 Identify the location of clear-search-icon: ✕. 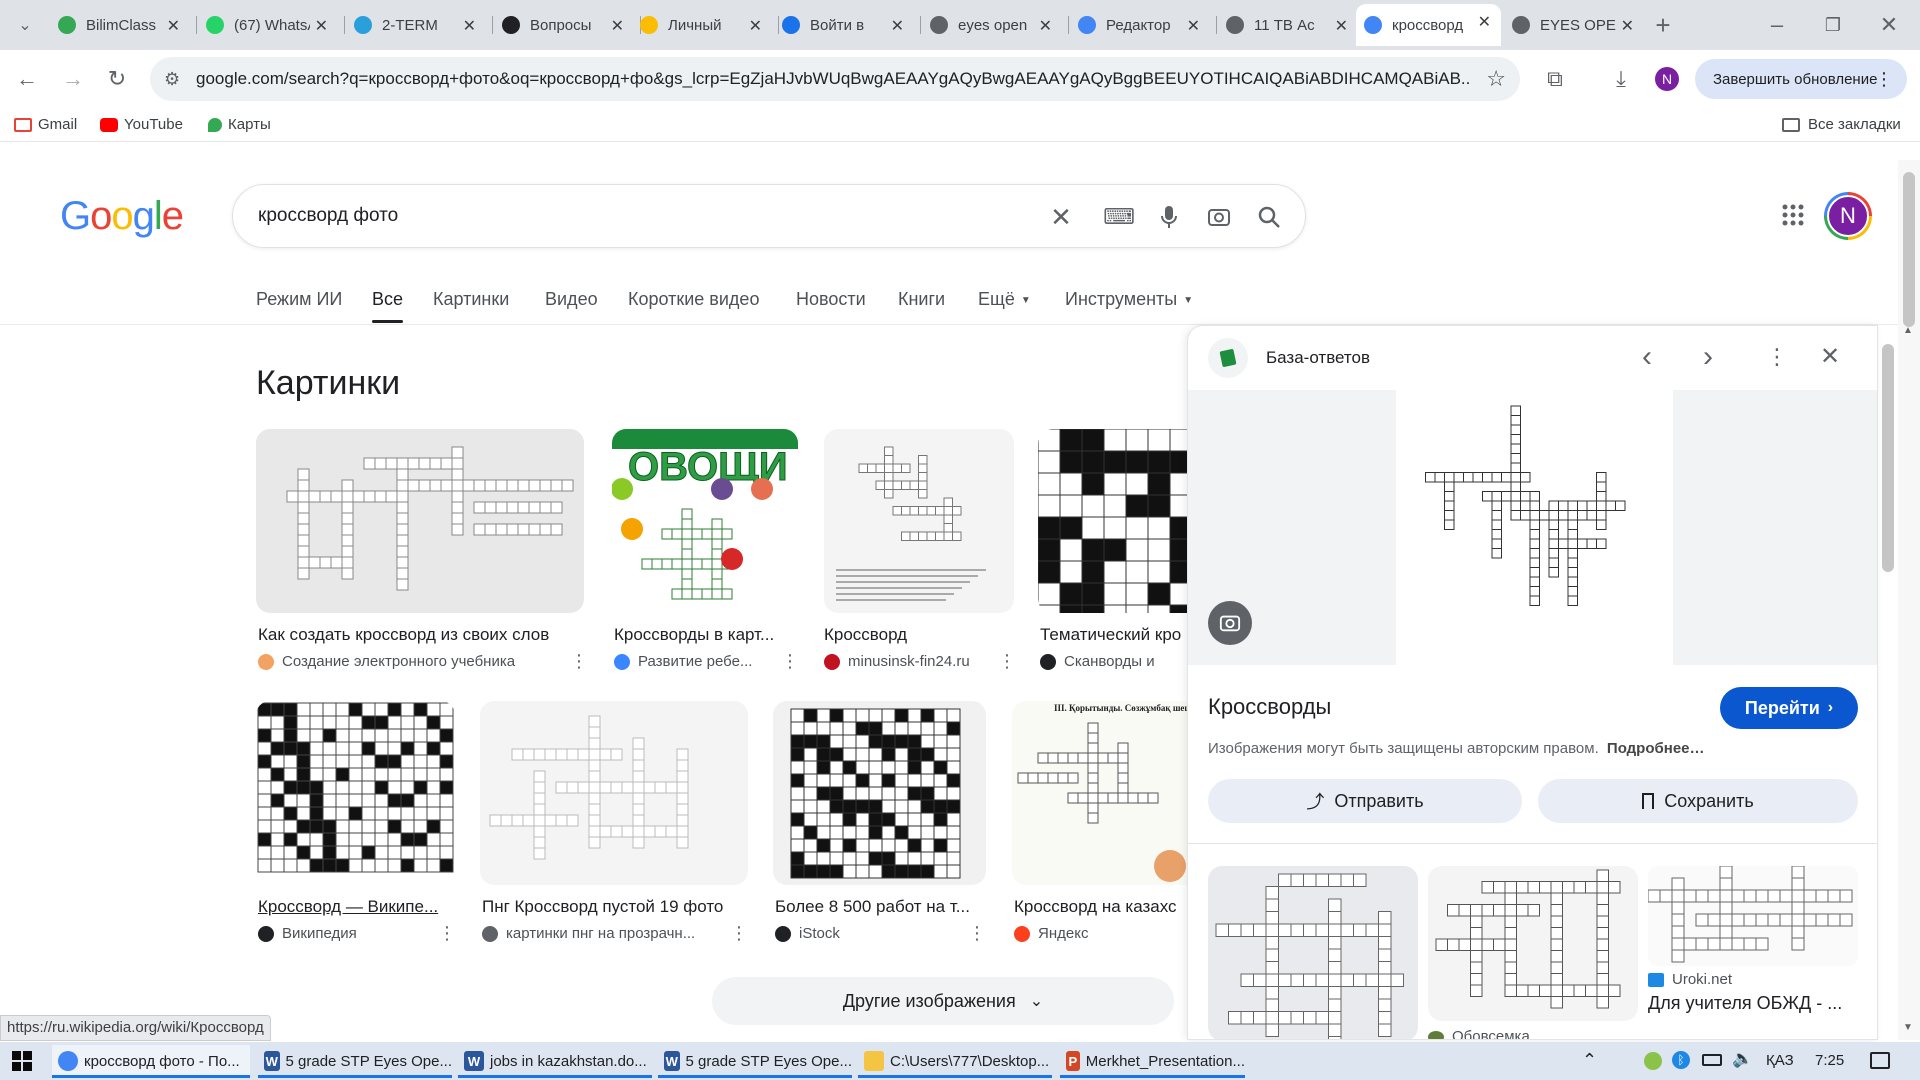
(1061, 217).